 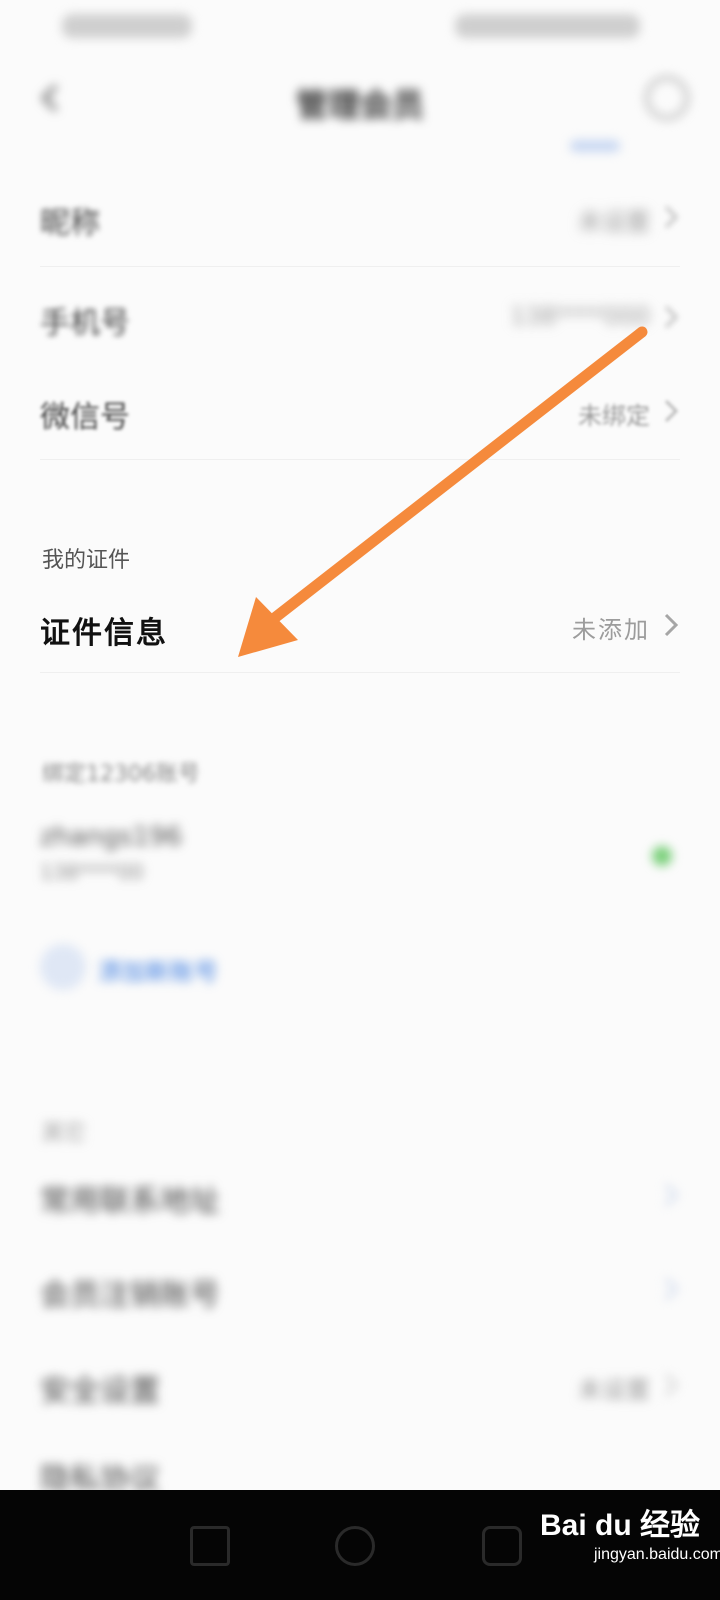 I want to click on status-indicator, so click(x=662, y=856).